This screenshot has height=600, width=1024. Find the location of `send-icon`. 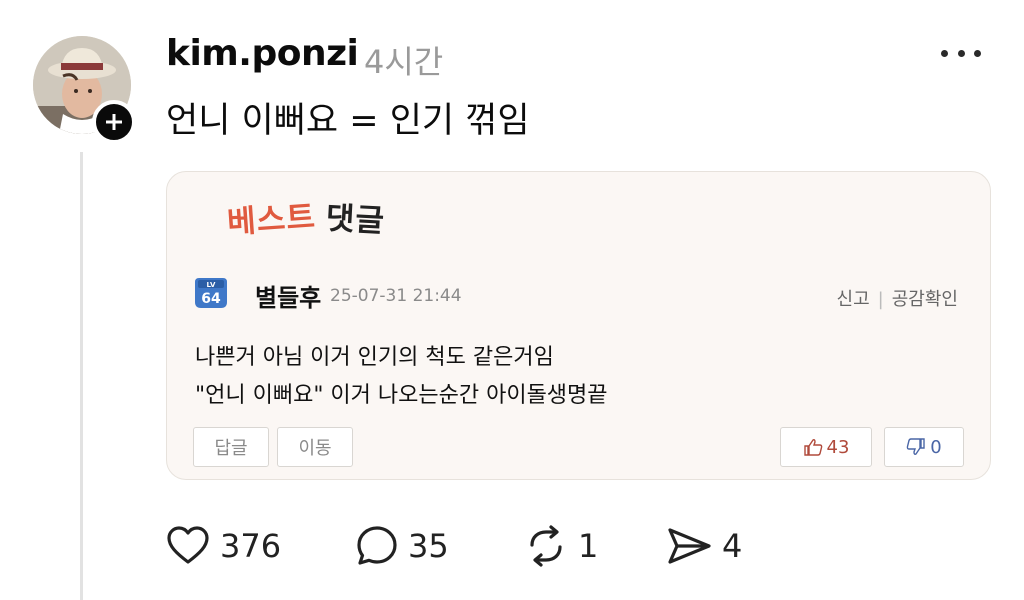

send-icon is located at coordinates (689, 546).